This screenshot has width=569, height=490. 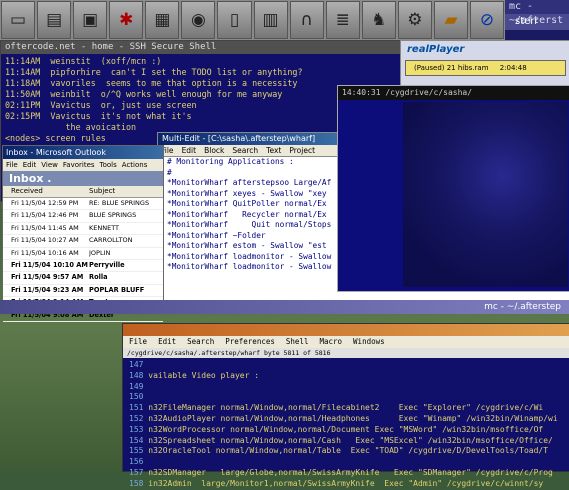 I want to click on wizard-icon: ♞, so click(x=378, y=20).